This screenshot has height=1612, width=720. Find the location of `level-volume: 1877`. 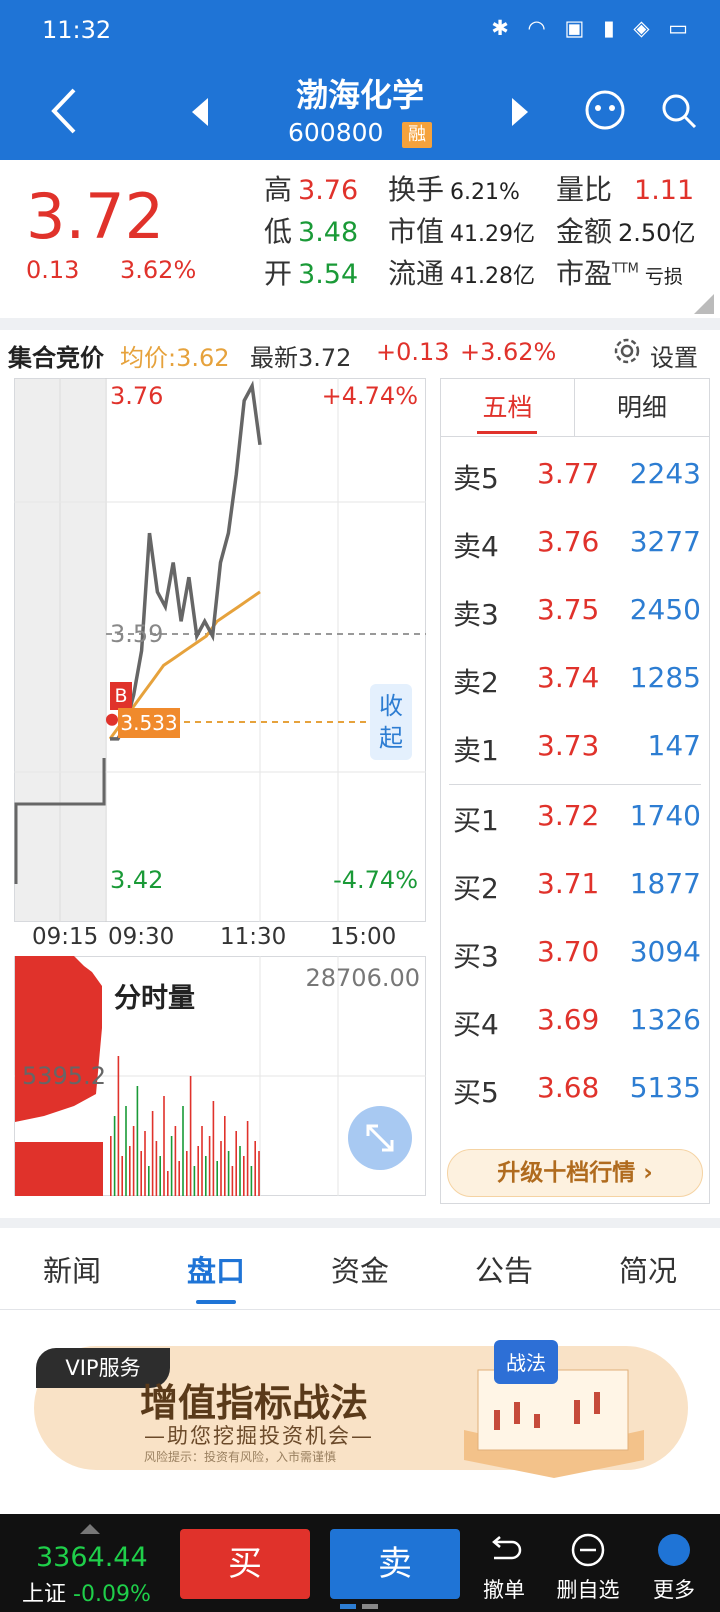

level-volume: 1877 is located at coordinates (665, 883).